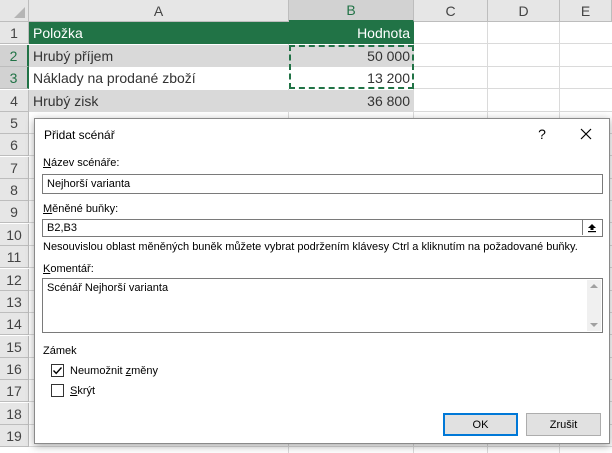 The height and width of the screenshot is (453, 612). Describe the element at coordinates (14, 436) in the screenshot. I see `row-header-19: 19` at that location.